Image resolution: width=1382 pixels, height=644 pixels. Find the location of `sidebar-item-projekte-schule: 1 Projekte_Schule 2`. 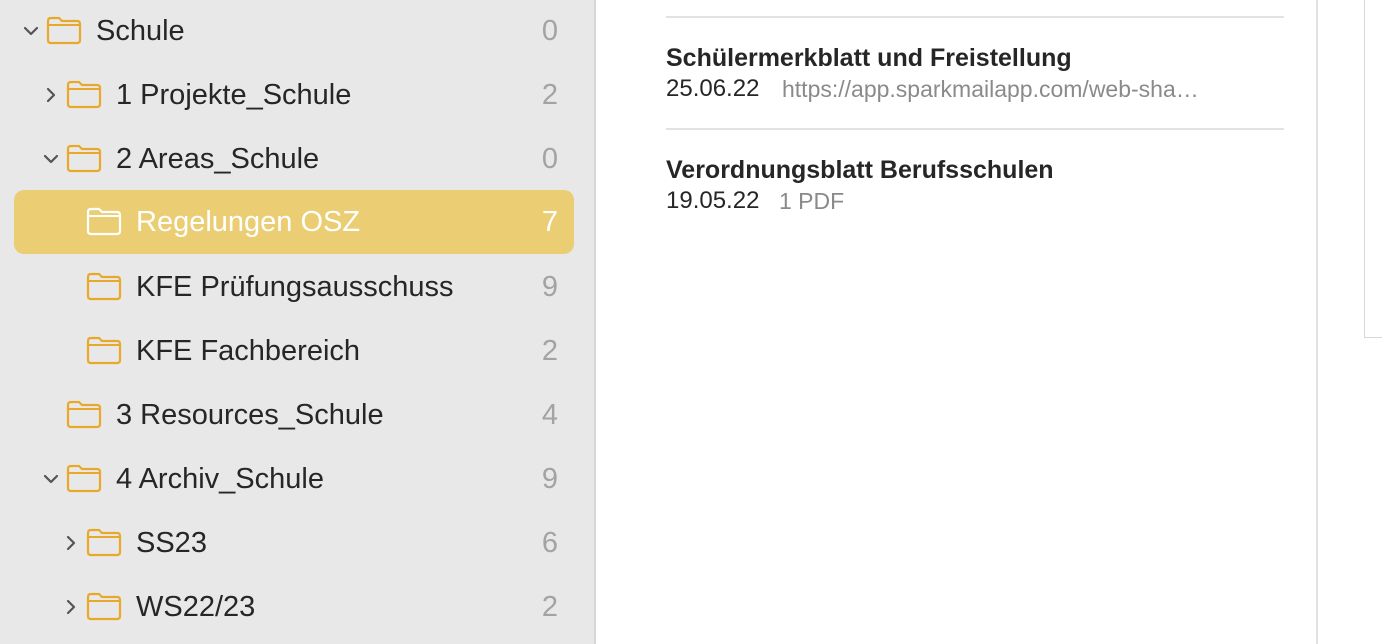

sidebar-item-projekte-schule: 1 Projekte_Schule 2 is located at coordinates (294, 95).